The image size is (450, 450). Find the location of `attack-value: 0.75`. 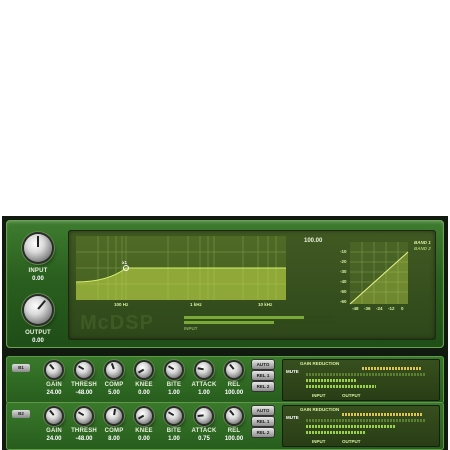

attack-value: 0.75 is located at coordinates (204, 439).